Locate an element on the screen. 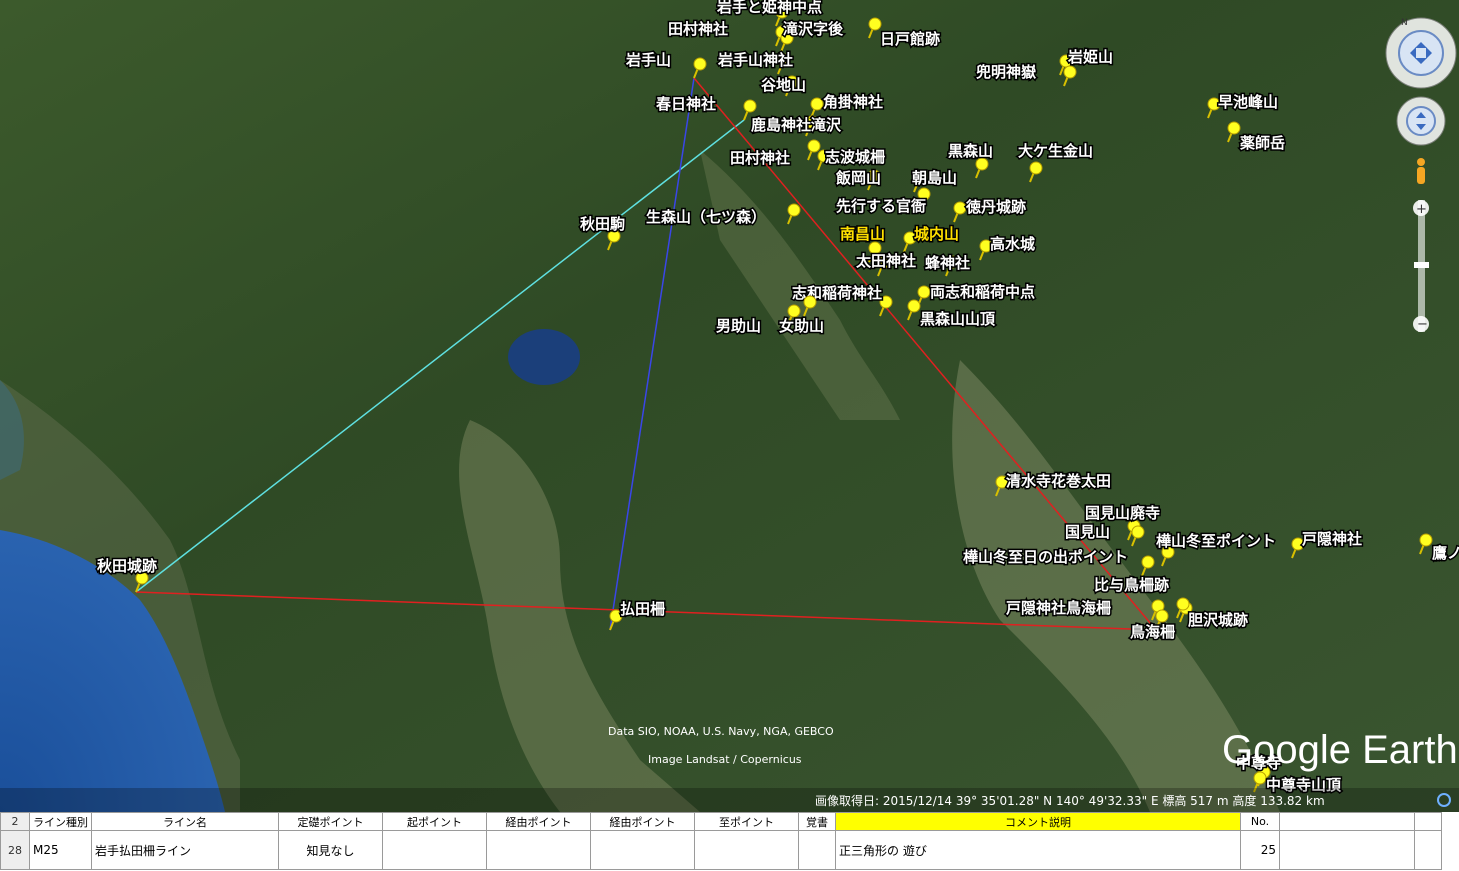 This screenshot has width=1459, height=871. placemark-label: 谷地山 is located at coordinates (783, 85).